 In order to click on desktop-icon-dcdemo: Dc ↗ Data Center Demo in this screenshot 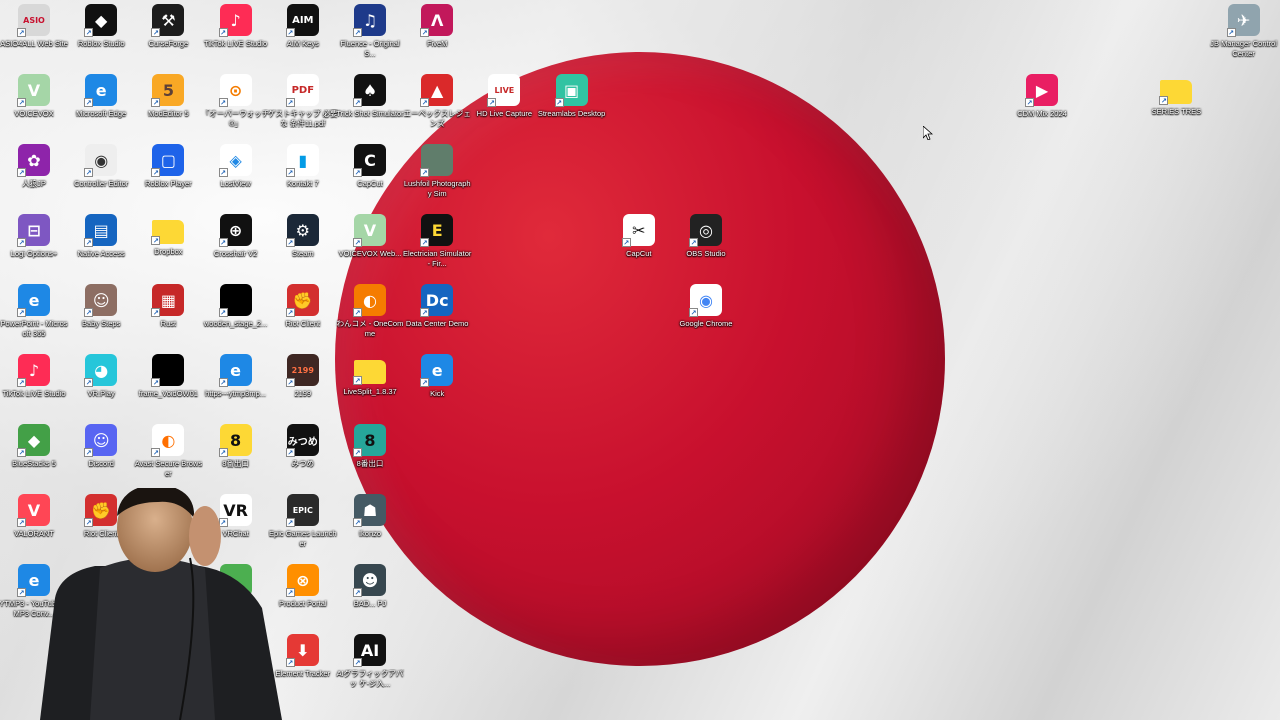, I will do `click(437, 315)`.